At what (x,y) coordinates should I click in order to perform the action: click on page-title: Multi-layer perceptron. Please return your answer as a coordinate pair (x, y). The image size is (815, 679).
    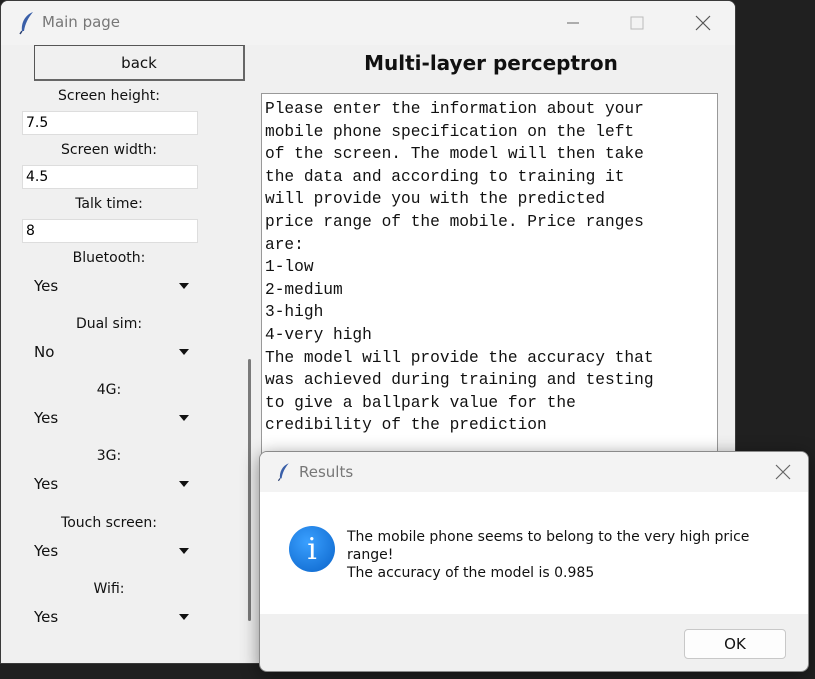
    Looking at the image, I should click on (491, 63).